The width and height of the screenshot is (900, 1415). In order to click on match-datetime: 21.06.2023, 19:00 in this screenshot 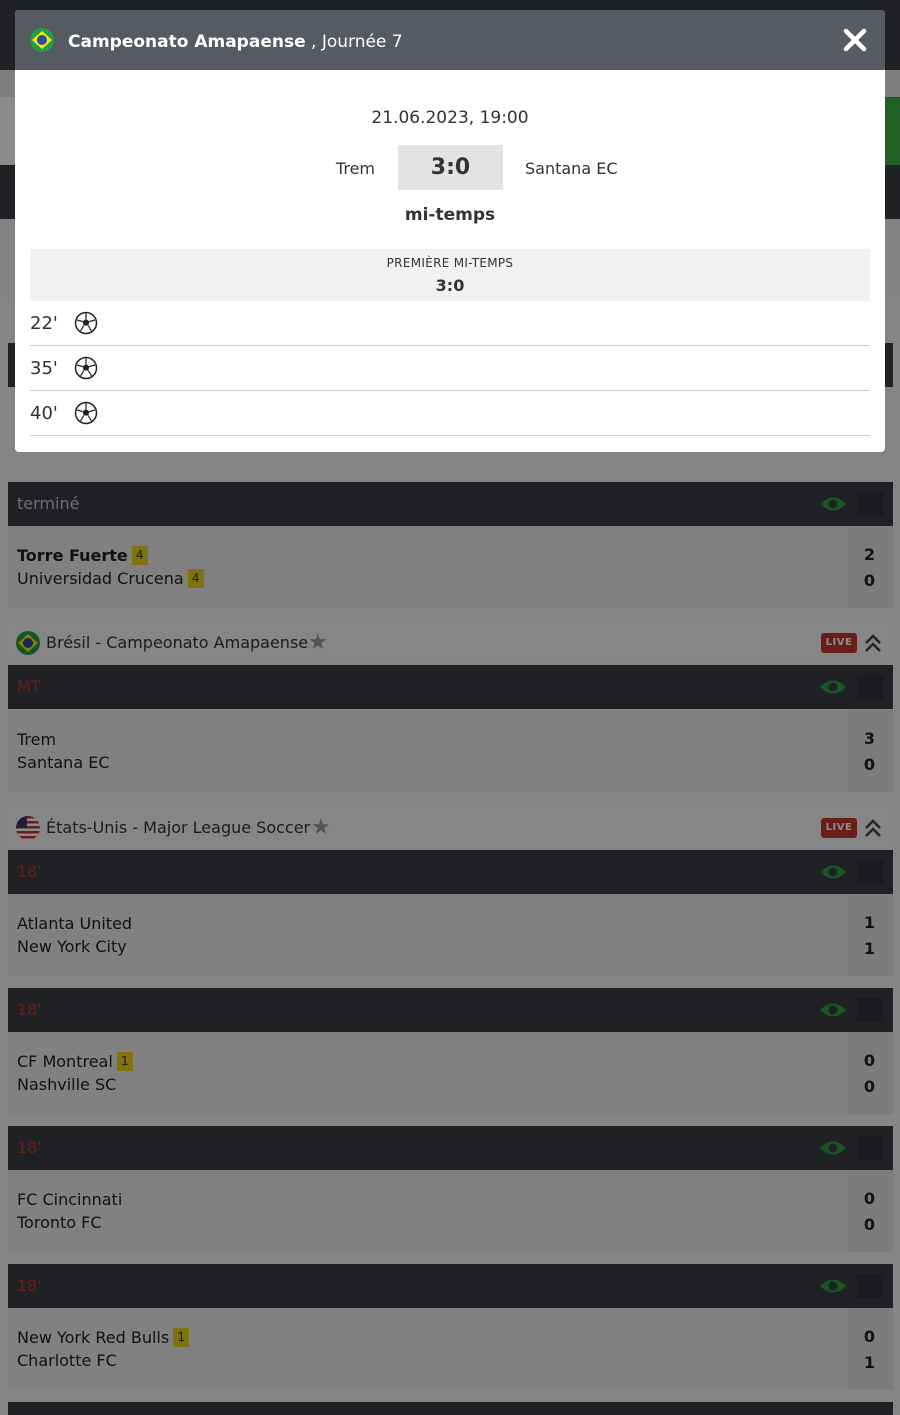, I will do `click(450, 118)`.